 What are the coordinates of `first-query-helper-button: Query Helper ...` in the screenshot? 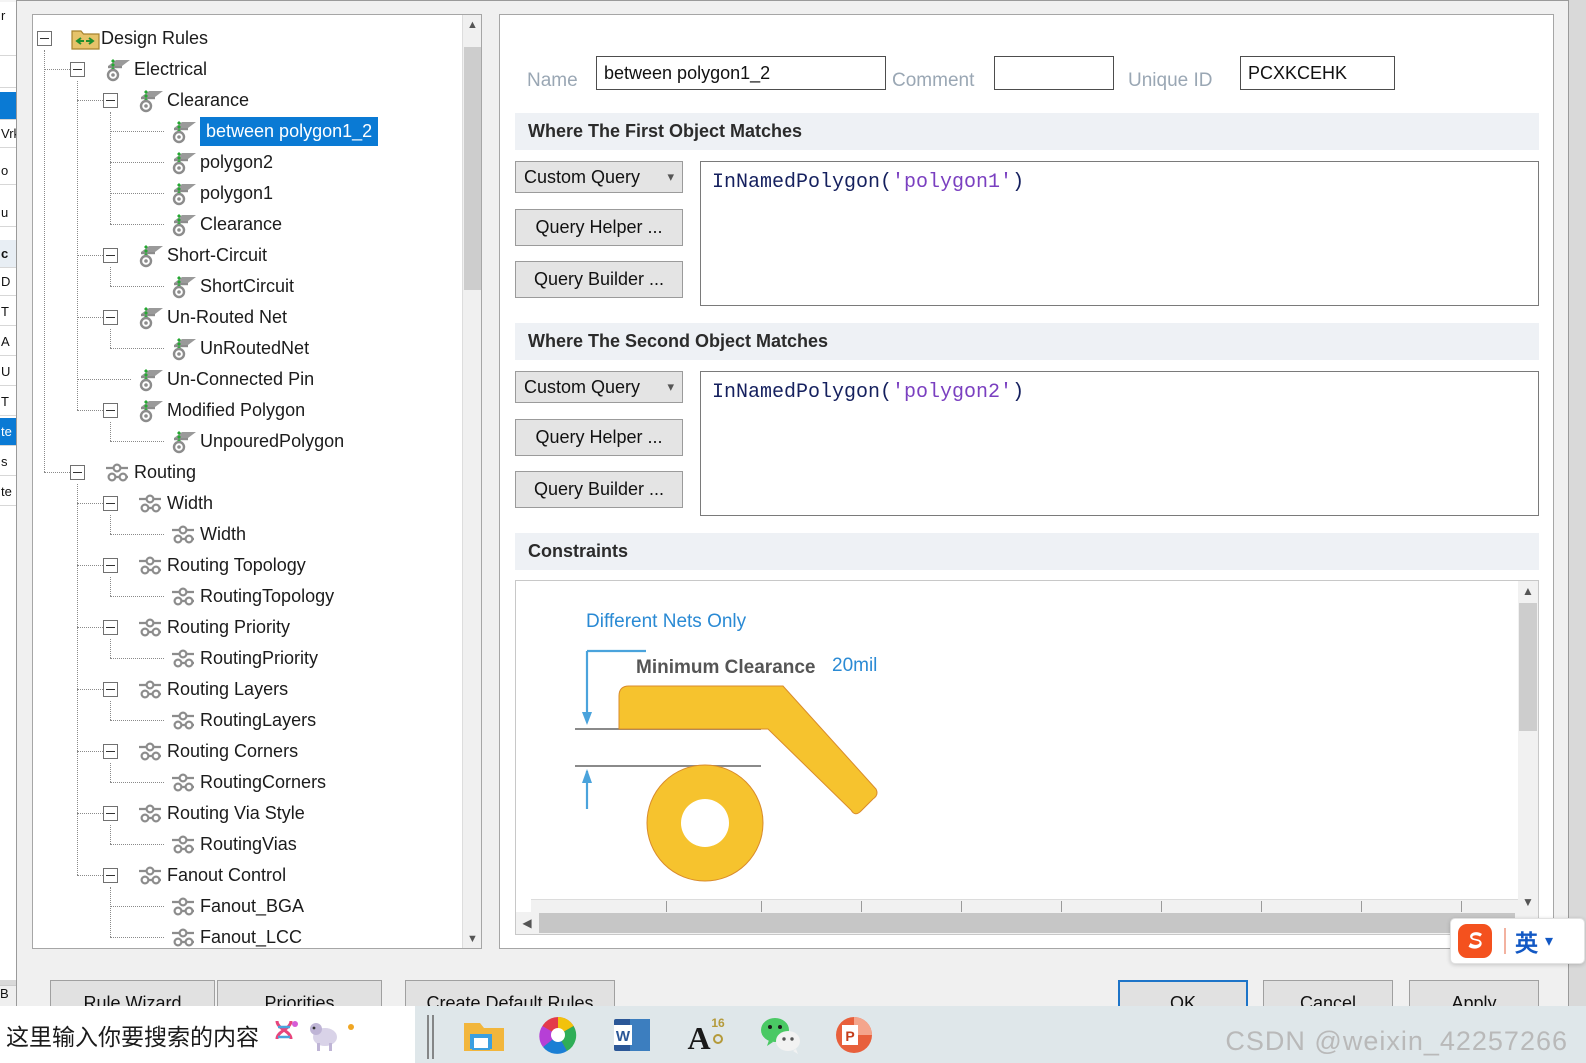 It's located at (599, 227).